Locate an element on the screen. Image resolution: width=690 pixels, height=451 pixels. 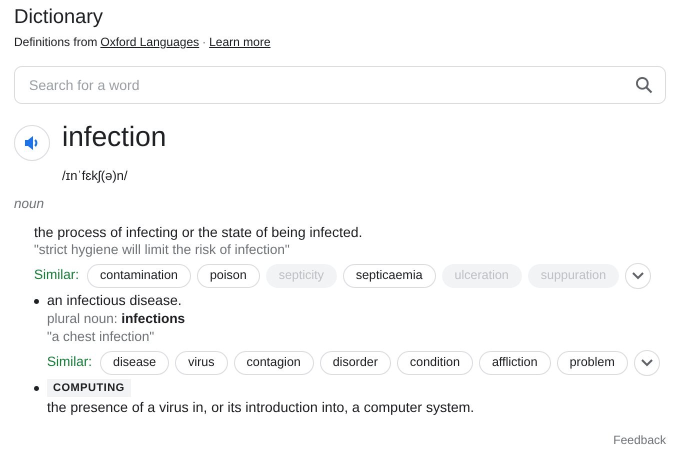
synonym-chip: contagion is located at coordinates (274, 362).